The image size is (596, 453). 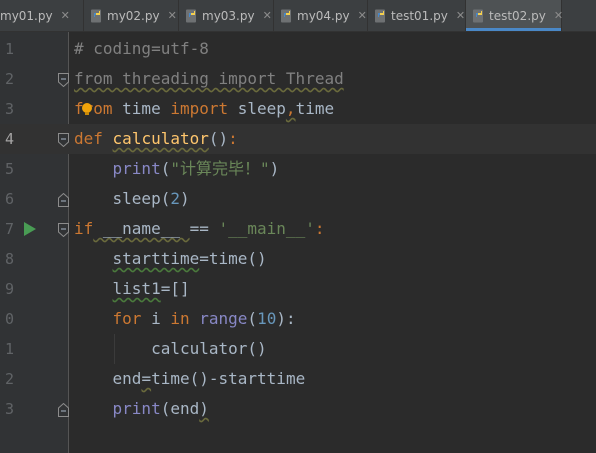 What do you see at coordinates (223, 318) in the screenshot?
I see `code-token: range` at bounding box center [223, 318].